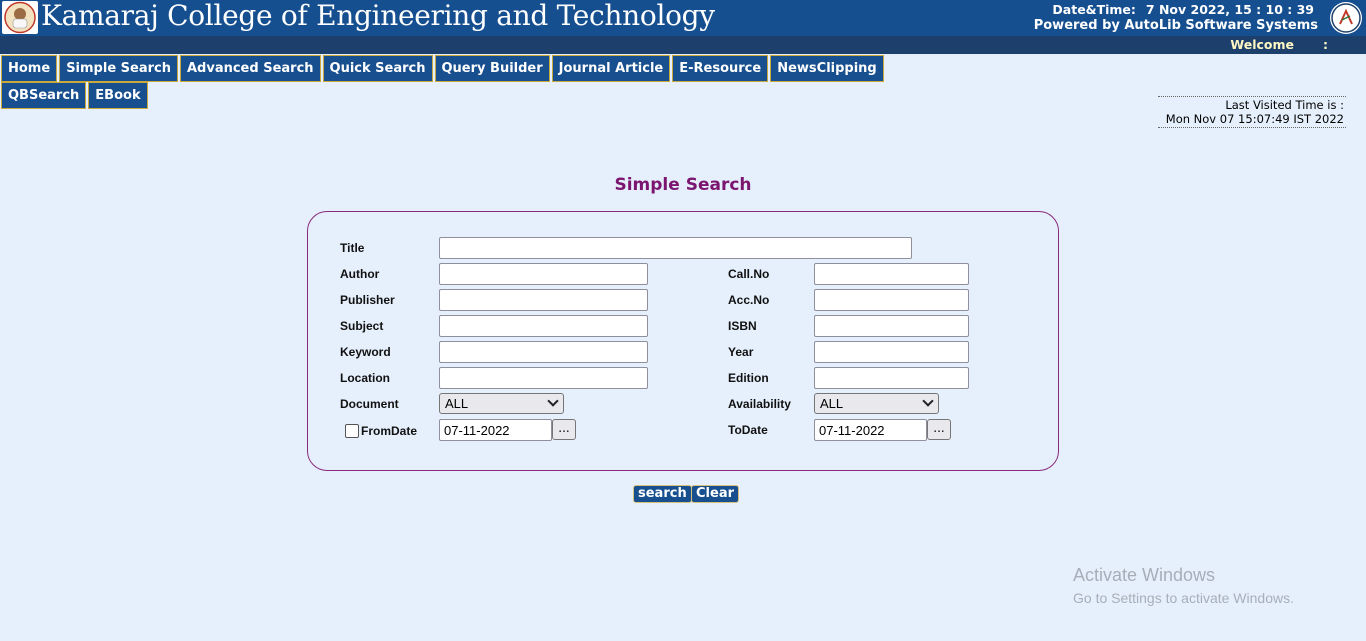 This screenshot has width=1366, height=641. Describe the element at coordinates (543, 326) in the screenshot. I see `subject-input` at that location.